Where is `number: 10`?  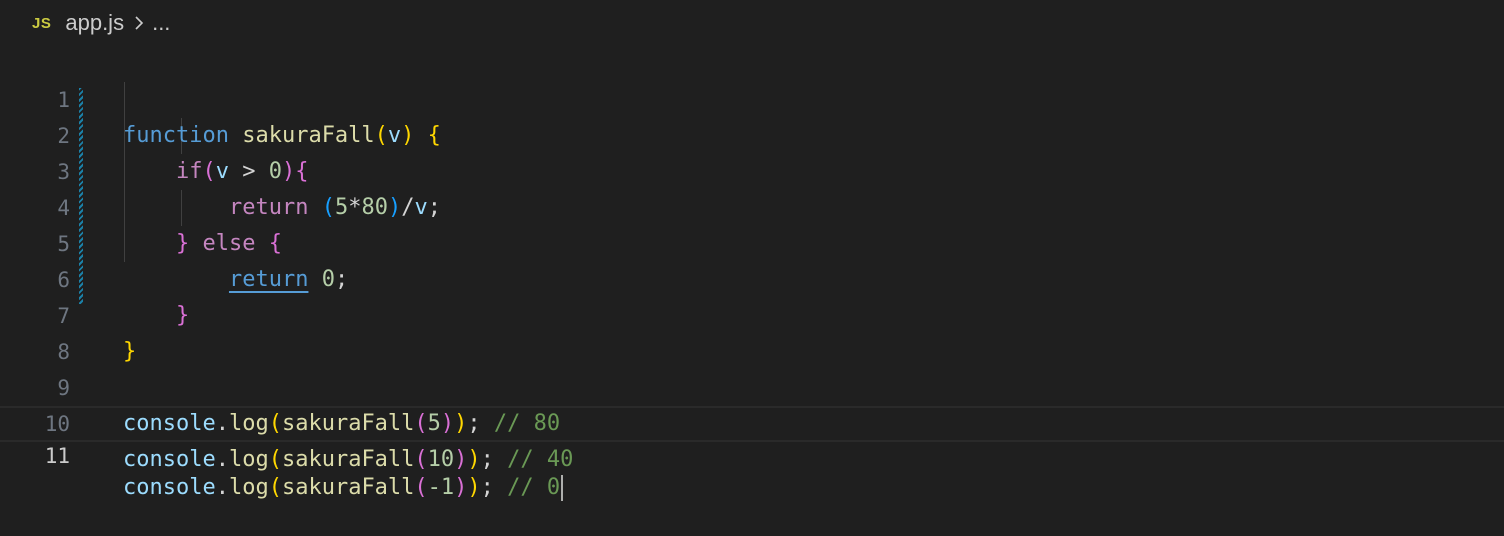
number: 10 is located at coordinates (441, 459).